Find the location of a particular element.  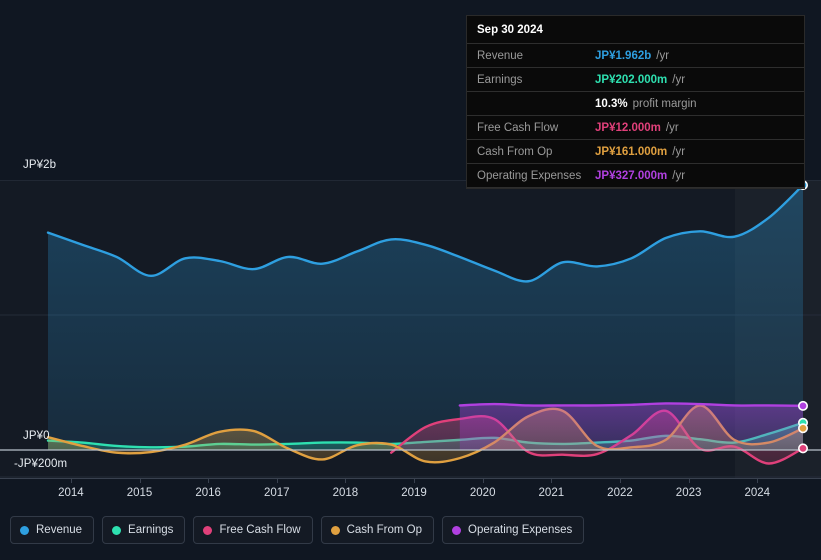

legend-label: Cash From Op is located at coordinates (384, 530).